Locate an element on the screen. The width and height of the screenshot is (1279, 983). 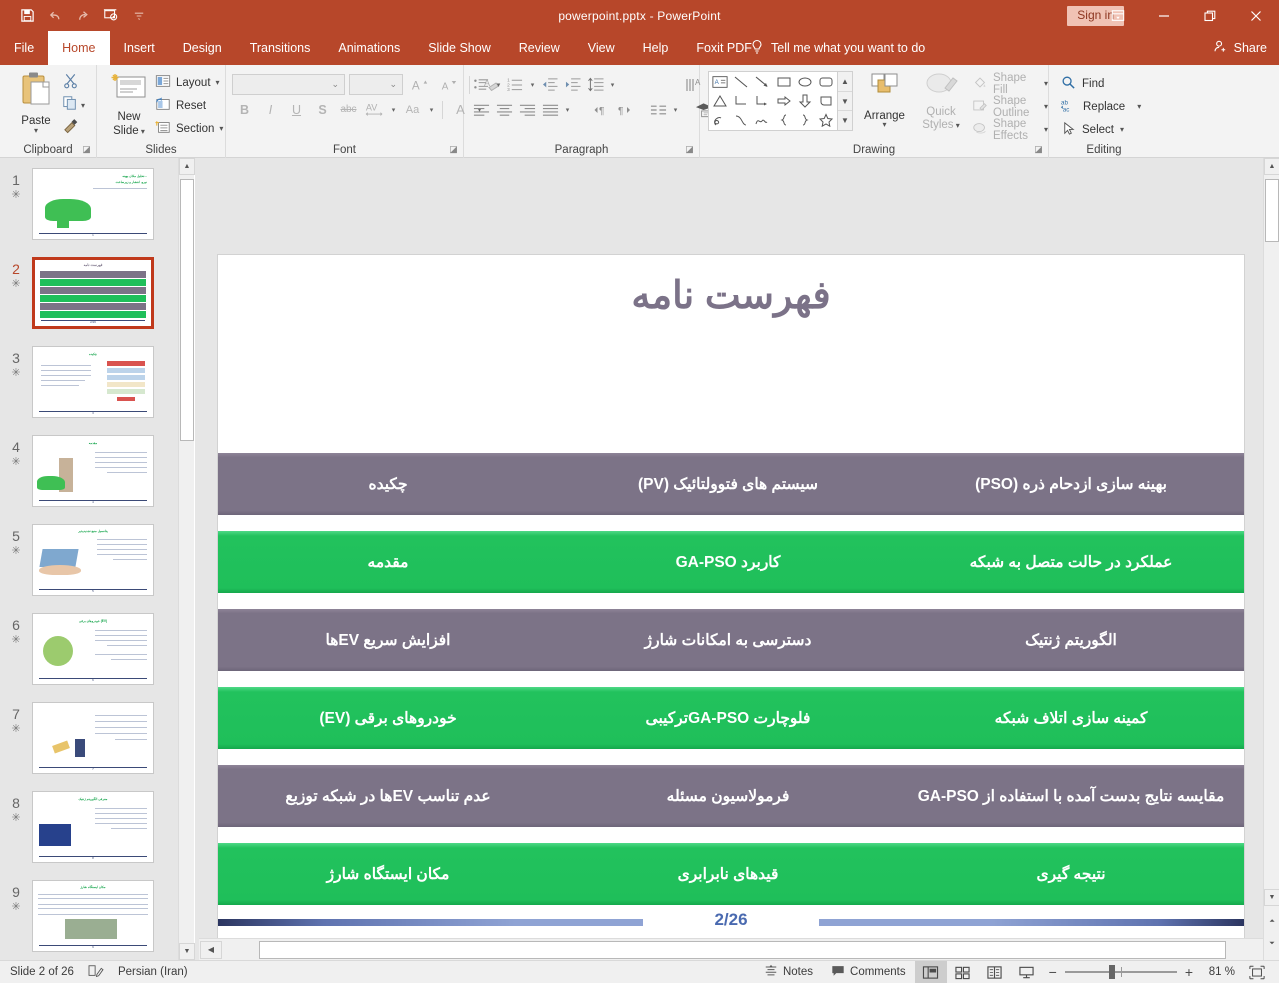
proofing-icon is located at coordinates (96, 972).